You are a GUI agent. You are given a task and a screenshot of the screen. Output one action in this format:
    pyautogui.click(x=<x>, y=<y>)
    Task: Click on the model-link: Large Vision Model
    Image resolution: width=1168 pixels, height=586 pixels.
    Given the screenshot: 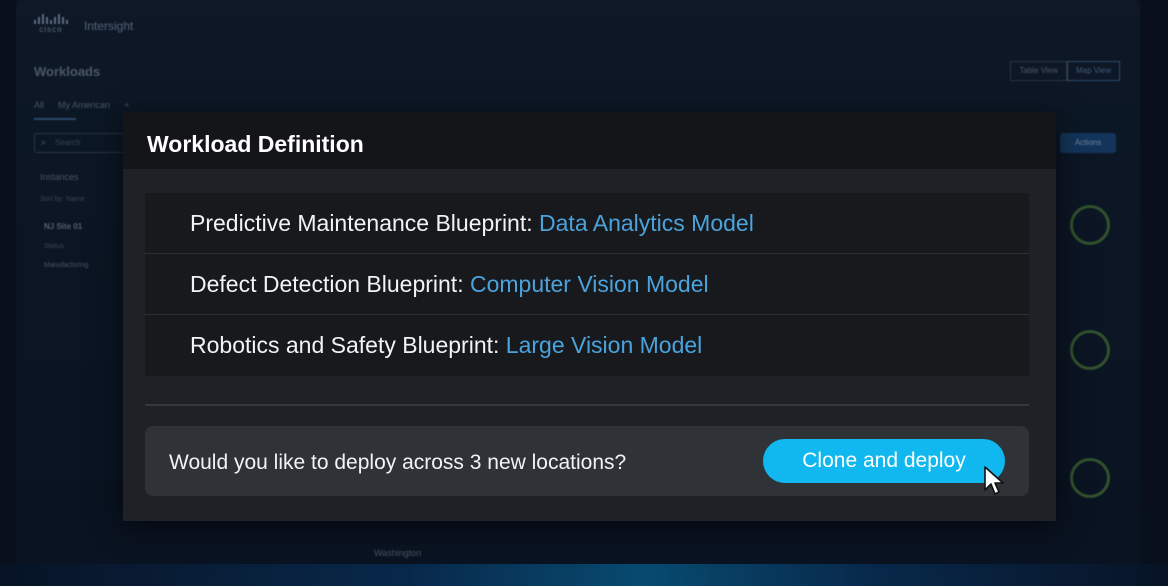 What is the action you would take?
    pyautogui.click(x=604, y=345)
    